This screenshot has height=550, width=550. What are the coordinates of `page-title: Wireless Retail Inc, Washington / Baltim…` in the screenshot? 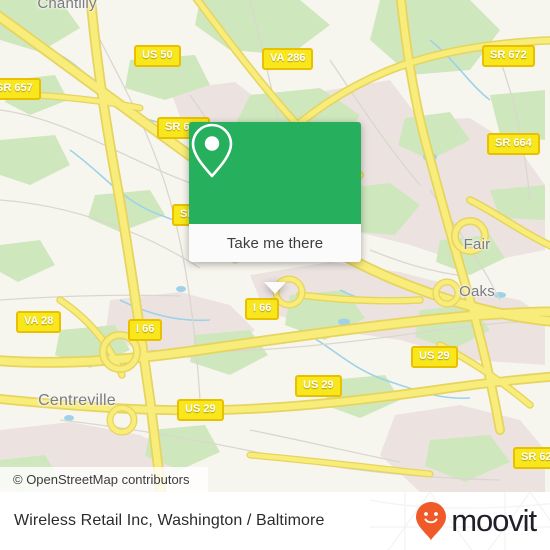 It's located at (169, 520).